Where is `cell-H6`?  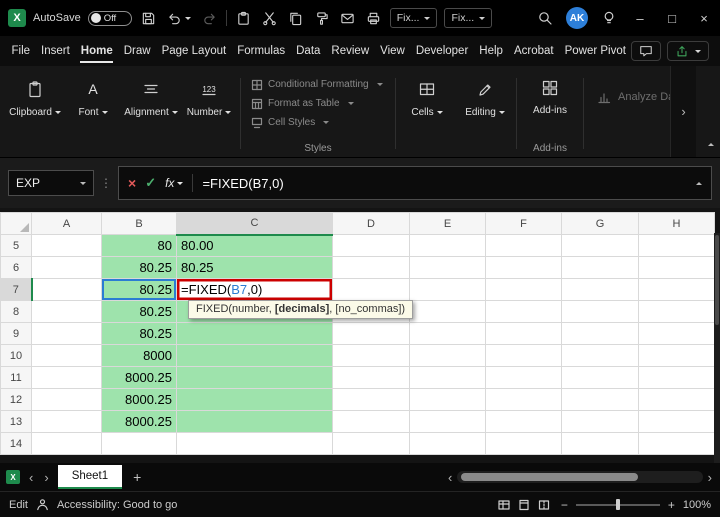
cell-H6 is located at coordinates (676, 267).